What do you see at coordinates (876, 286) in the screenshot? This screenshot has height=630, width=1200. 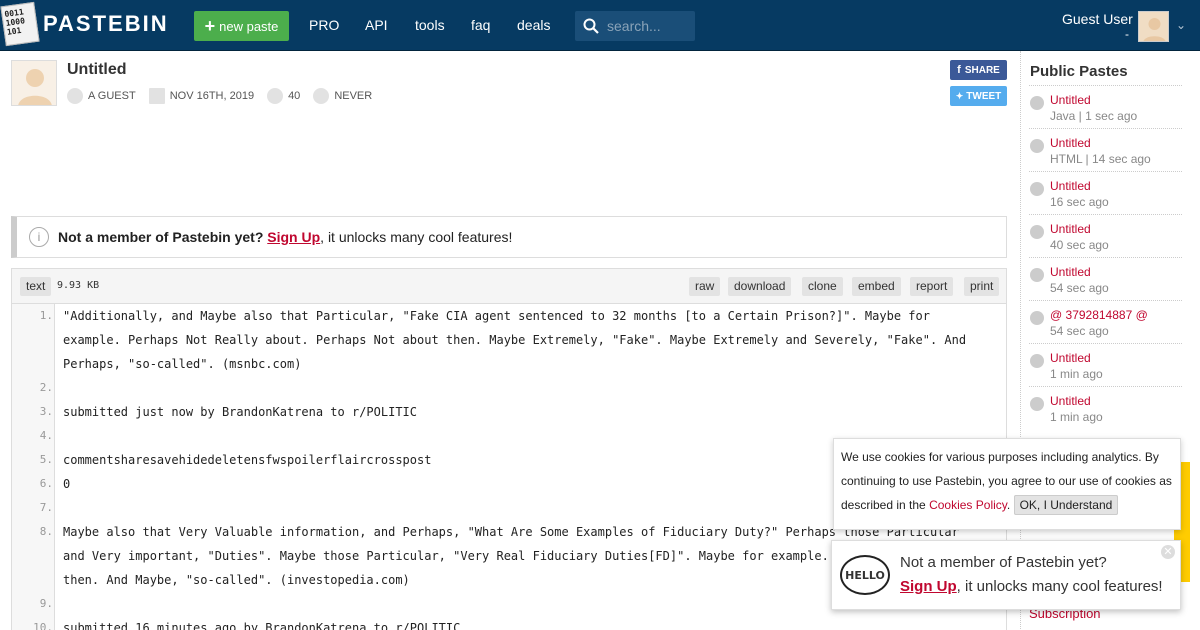 I see `embed-button: embed` at bounding box center [876, 286].